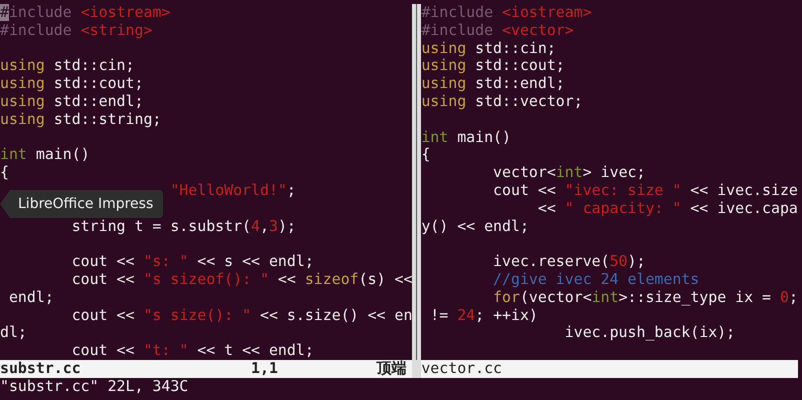 The height and width of the screenshot is (400, 802). What do you see at coordinates (645, 191) in the screenshot?
I see `code-line: cout << "ivec: size " << ivec.size` at bounding box center [645, 191].